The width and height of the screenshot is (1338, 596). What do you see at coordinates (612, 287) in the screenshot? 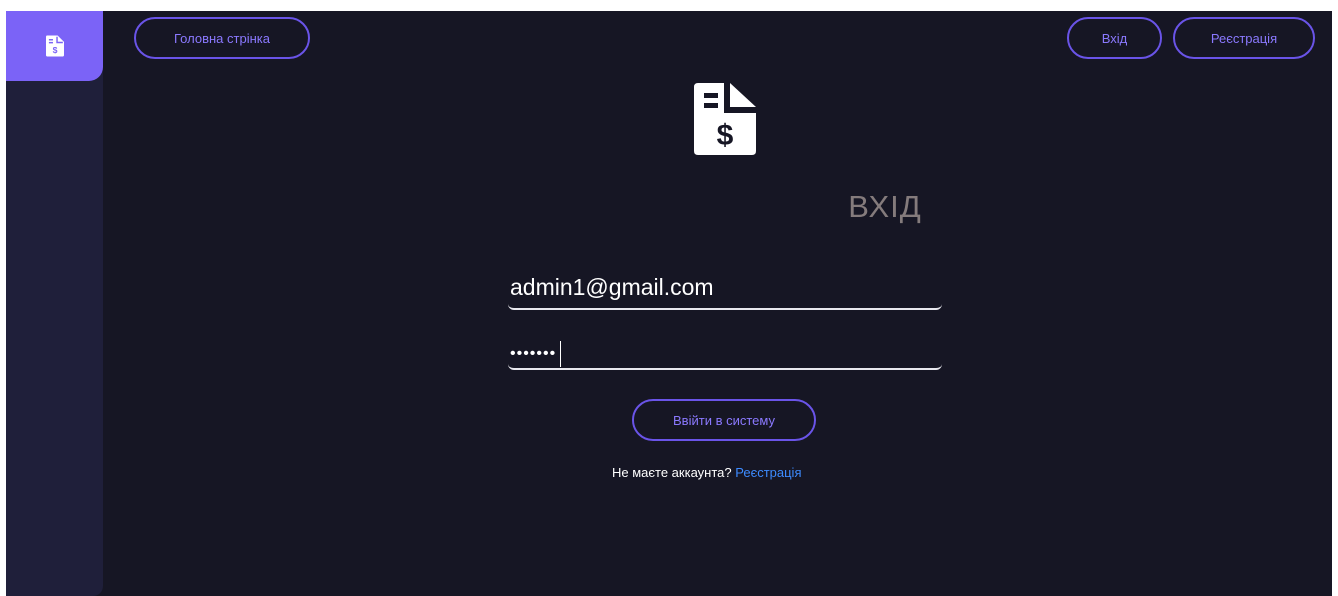
I see `email-value: admin1@gmail.com` at bounding box center [612, 287].